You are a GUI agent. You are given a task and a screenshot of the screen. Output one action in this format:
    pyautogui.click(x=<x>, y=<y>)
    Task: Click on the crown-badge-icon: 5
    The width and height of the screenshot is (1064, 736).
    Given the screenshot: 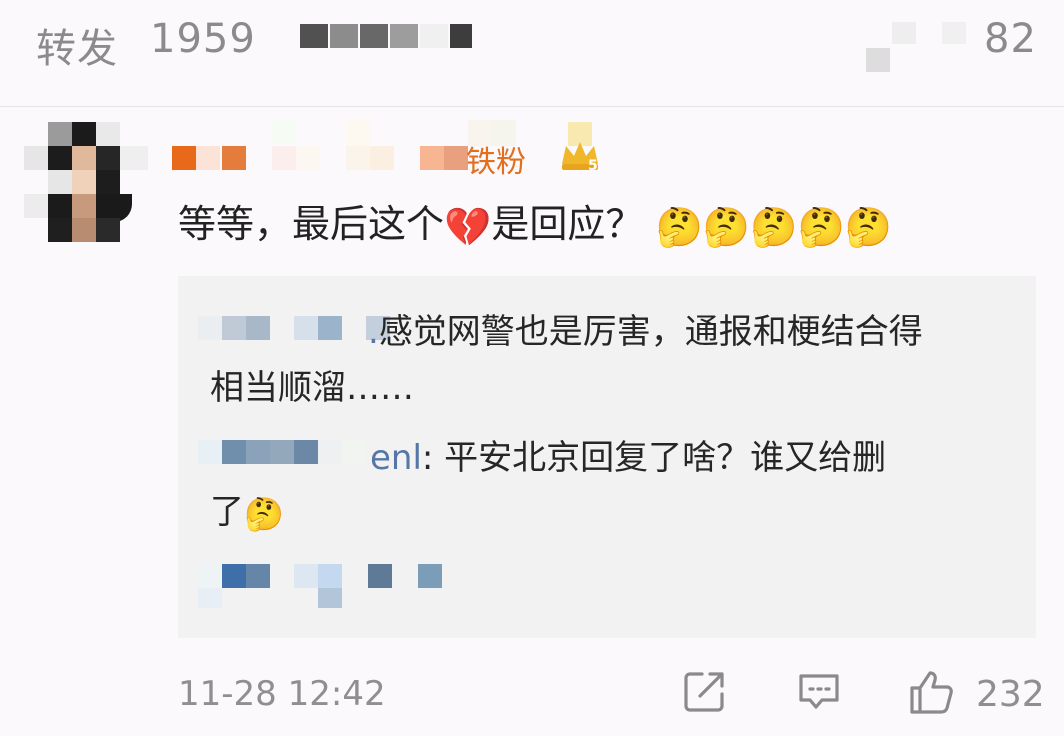 What is the action you would take?
    pyautogui.click(x=580, y=157)
    